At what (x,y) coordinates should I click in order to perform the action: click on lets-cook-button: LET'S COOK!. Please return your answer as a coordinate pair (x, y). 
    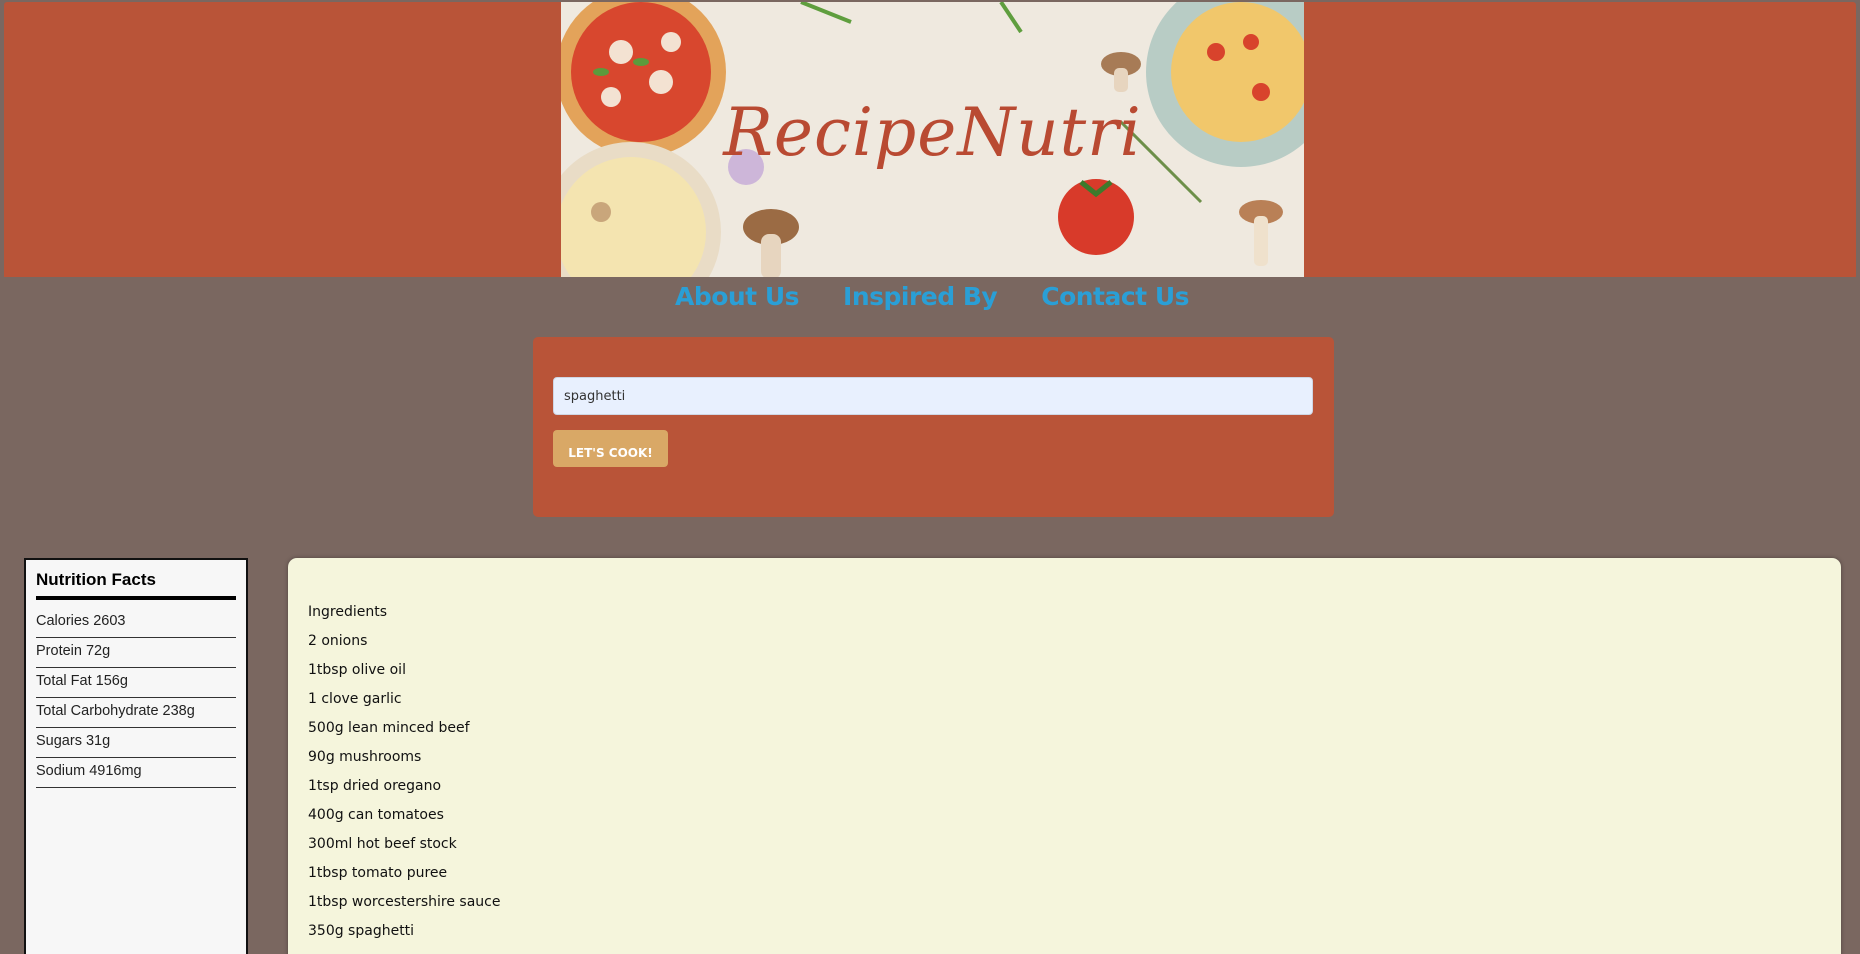
    Looking at the image, I should click on (610, 448).